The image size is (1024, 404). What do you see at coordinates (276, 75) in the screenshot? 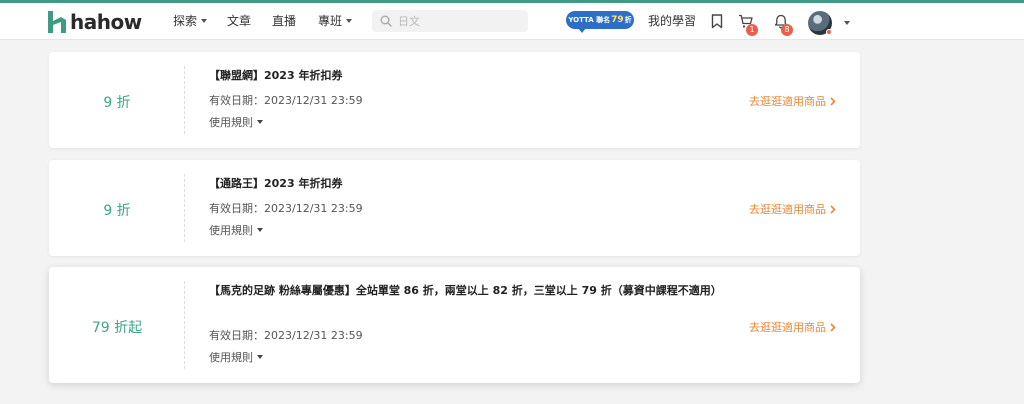
I see `coupon-title: 【聯盟網】2023 年折扣券` at bounding box center [276, 75].